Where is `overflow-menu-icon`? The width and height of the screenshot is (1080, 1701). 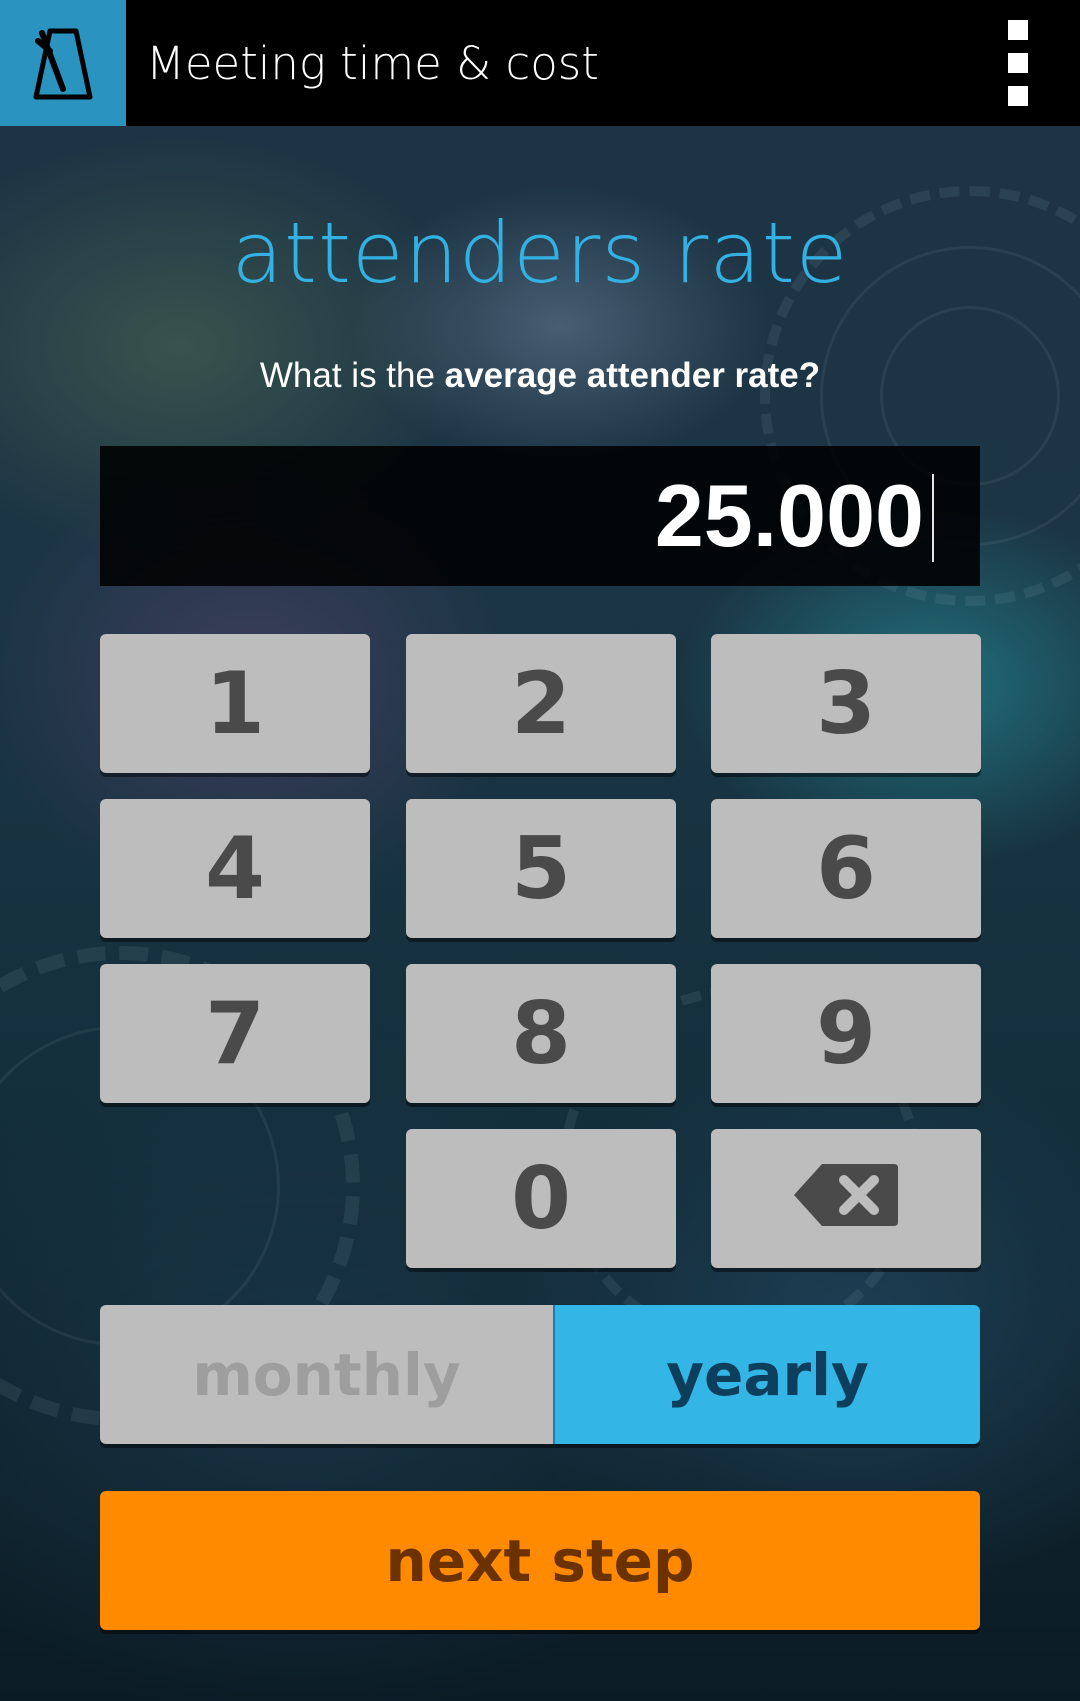
overflow-menu-icon is located at coordinates (1018, 63).